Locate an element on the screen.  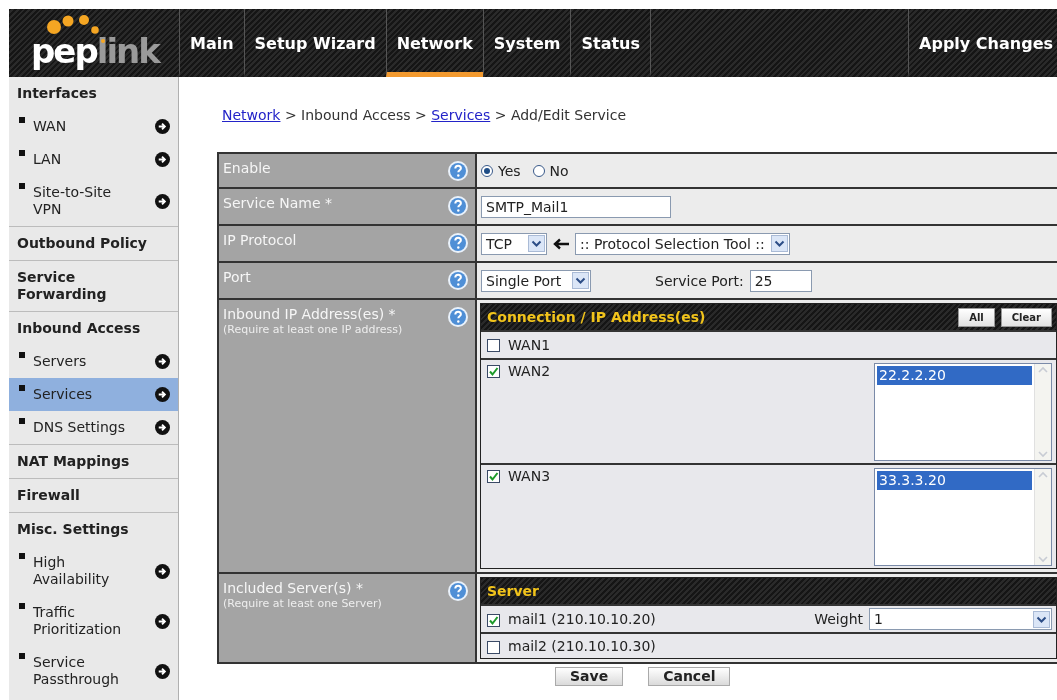
port-type-select: Single Port is located at coordinates (536, 280).